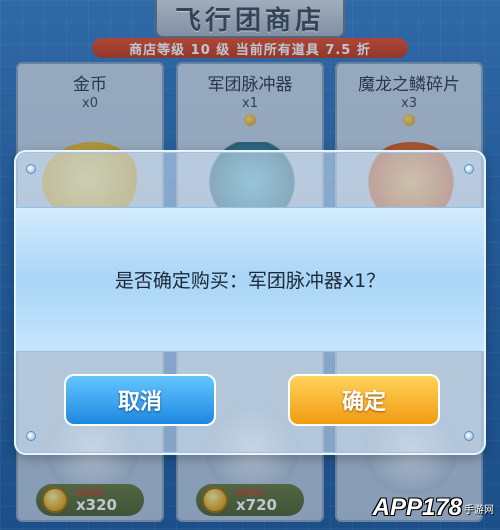 The height and width of the screenshot is (530, 500). I want to click on watermark: APP178 手游网, so click(414, 508).